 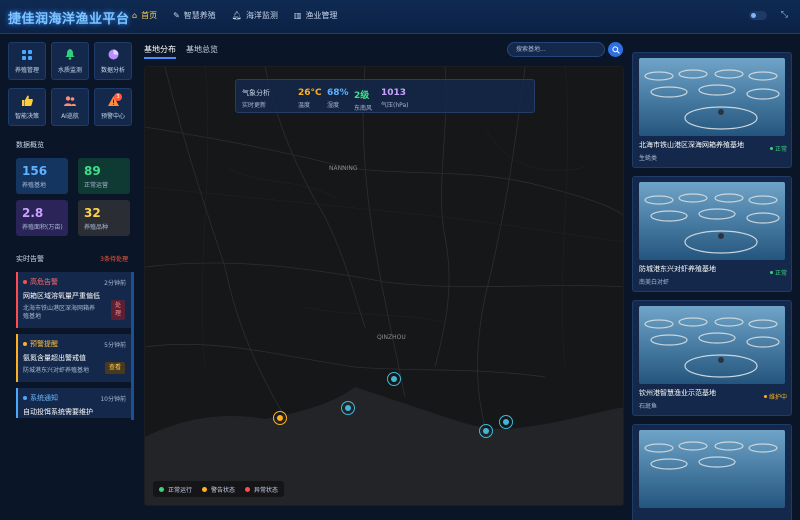 I want to click on base-card: 防城港东兴对虾养殖基地 南美白对虾 正常, so click(x=712, y=234).